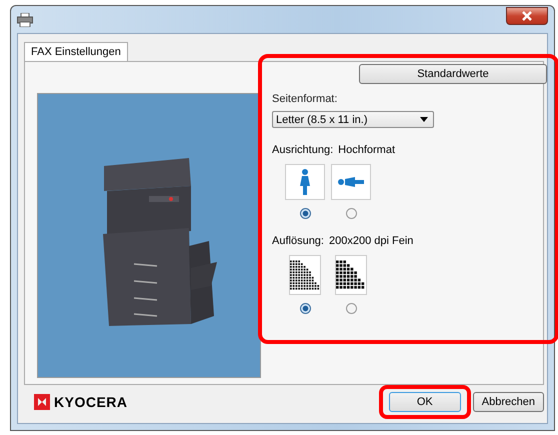 This screenshot has width=558, height=435. What do you see at coordinates (353, 119) in the screenshot?
I see `page-size-dropdown: Letter (8.5 x 11 in.)` at bounding box center [353, 119].